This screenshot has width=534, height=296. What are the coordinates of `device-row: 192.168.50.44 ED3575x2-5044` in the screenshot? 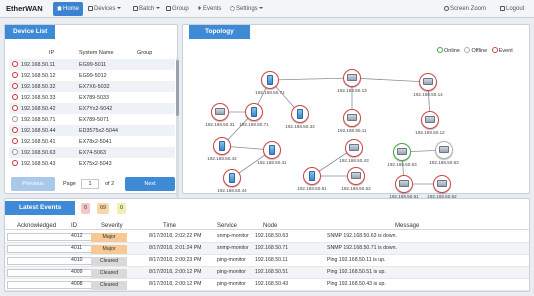 It's located at (92, 130).